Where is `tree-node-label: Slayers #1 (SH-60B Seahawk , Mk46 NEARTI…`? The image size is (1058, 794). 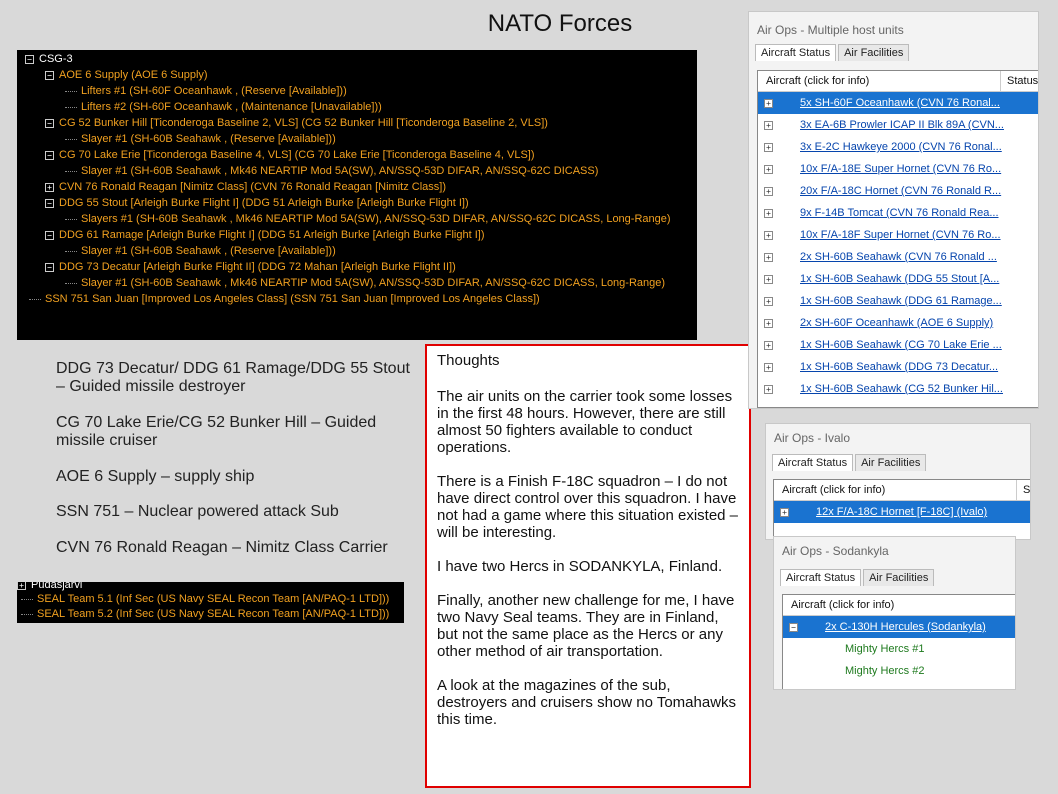
tree-node-label: Slayers #1 (SH-60B Seahawk , Mk46 NEARTI… is located at coordinates (376, 219).